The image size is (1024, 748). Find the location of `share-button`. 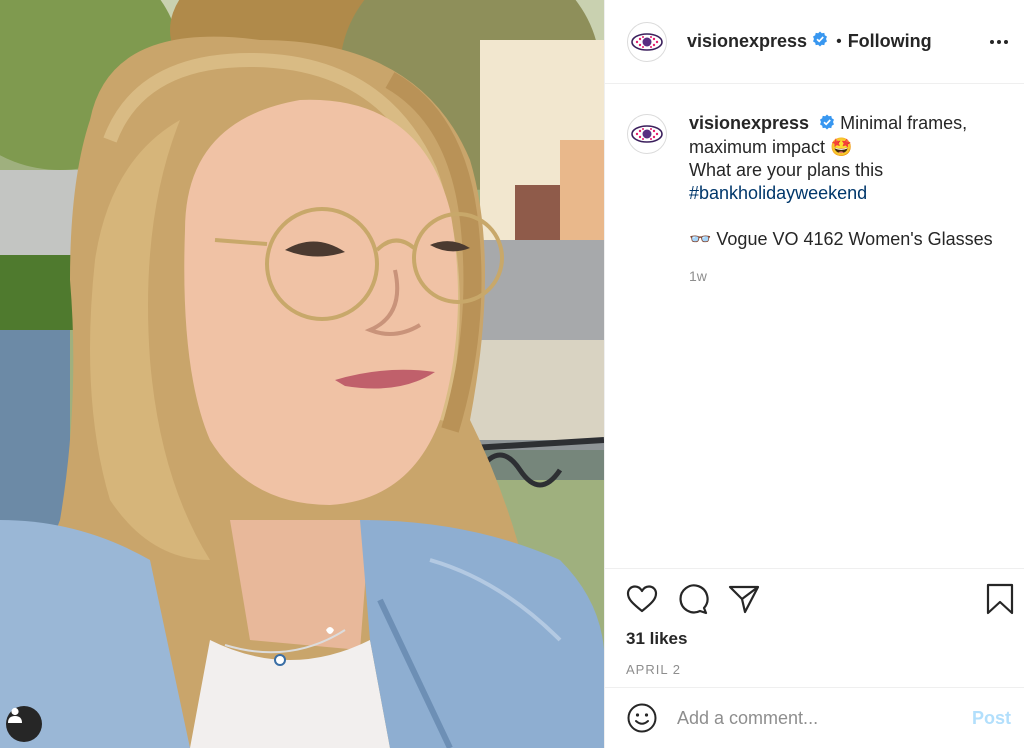

share-button is located at coordinates (744, 599).